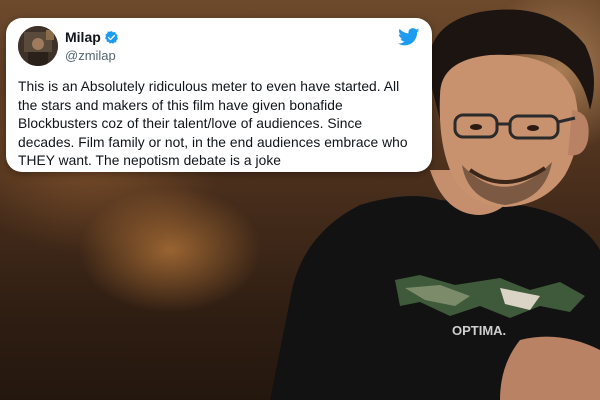  What do you see at coordinates (111, 37) in the screenshot?
I see `verified-badge-icon` at bounding box center [111, 37].